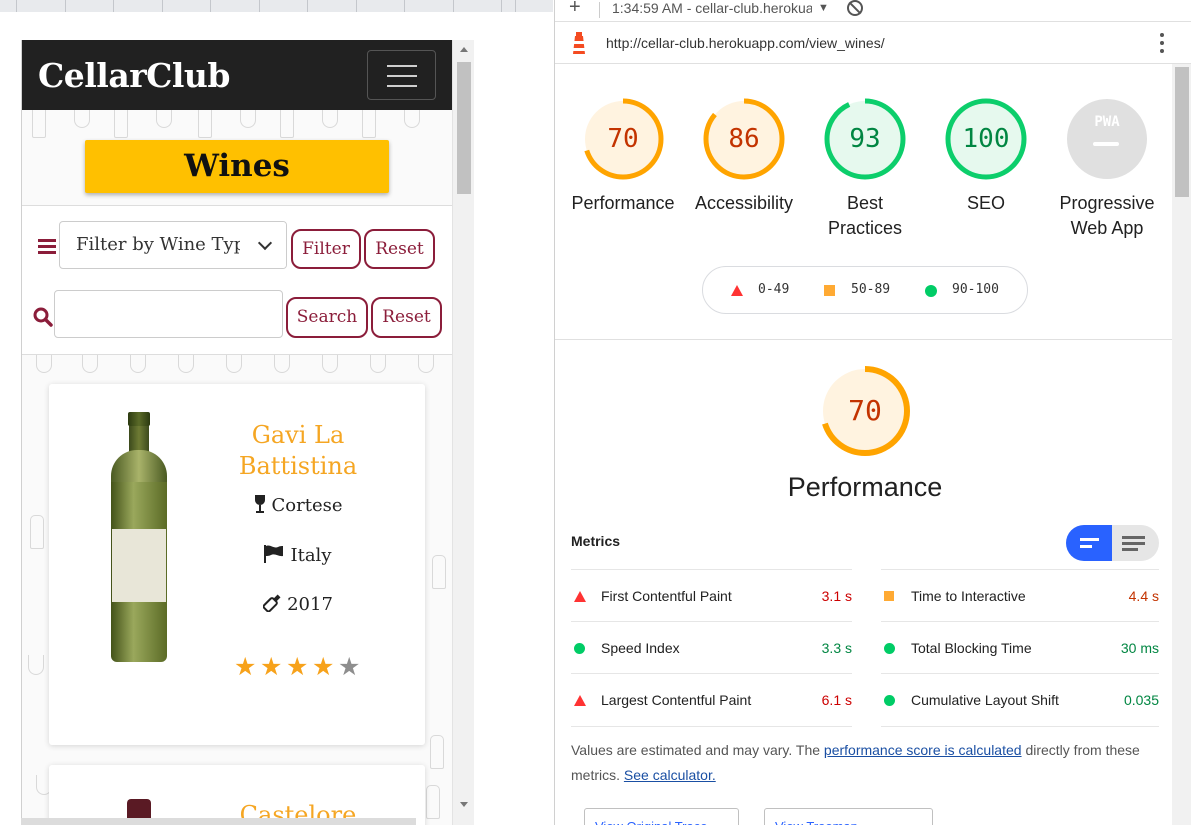 This screenshot has width=1191, height=825. What do you see at coordinates (923, 750) in the screenshot?
I see `score-calculated-link: performance score is calculated` at bounding box center [923, 750].